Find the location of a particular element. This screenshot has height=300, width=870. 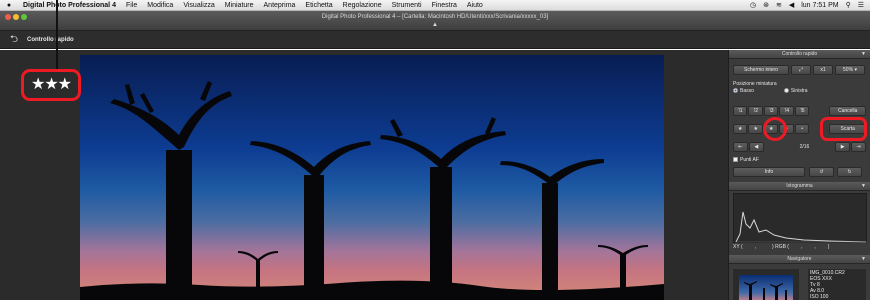

menu-status-area: ◷ ⊛ ≋ ◀ lun 7:51 PM ⚲ ☰ is located at coordinates (810, 5).